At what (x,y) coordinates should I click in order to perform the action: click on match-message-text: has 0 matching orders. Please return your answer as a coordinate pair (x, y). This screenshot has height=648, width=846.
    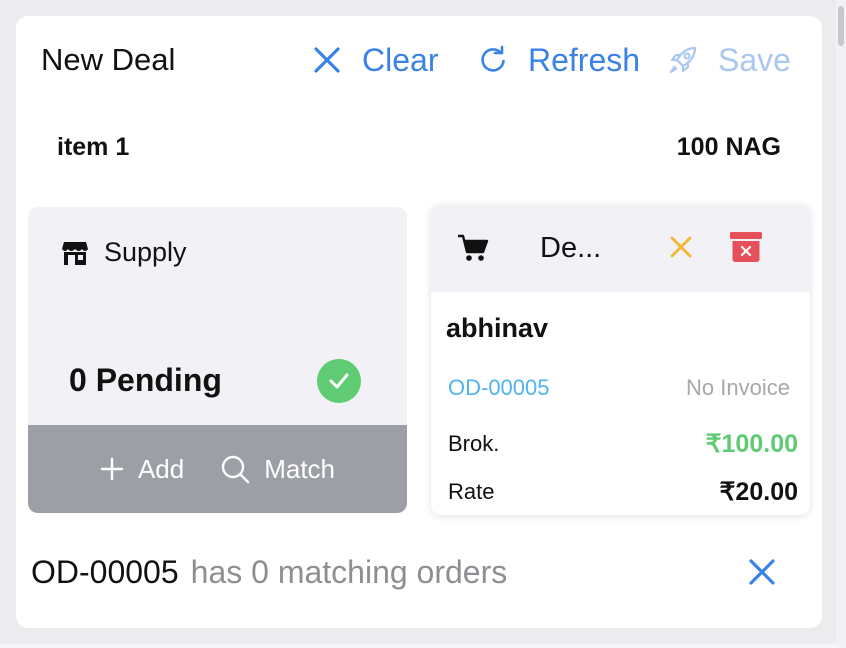
    Looking at the image, I should click on (349, 572).